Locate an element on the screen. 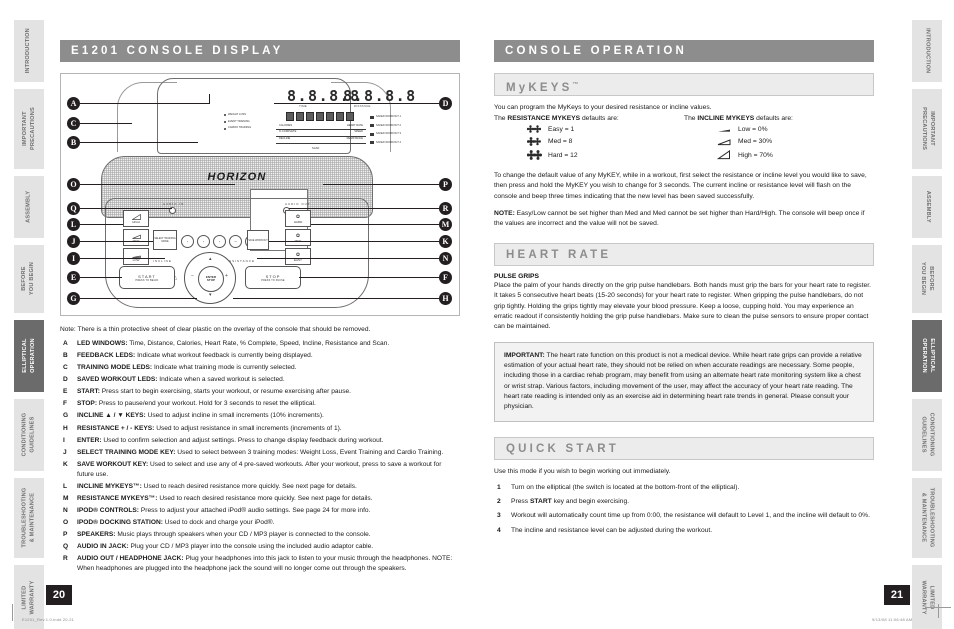 The width and height of the screenshot is (954, 629). callout-d: D is located at coordinates (445, 103).